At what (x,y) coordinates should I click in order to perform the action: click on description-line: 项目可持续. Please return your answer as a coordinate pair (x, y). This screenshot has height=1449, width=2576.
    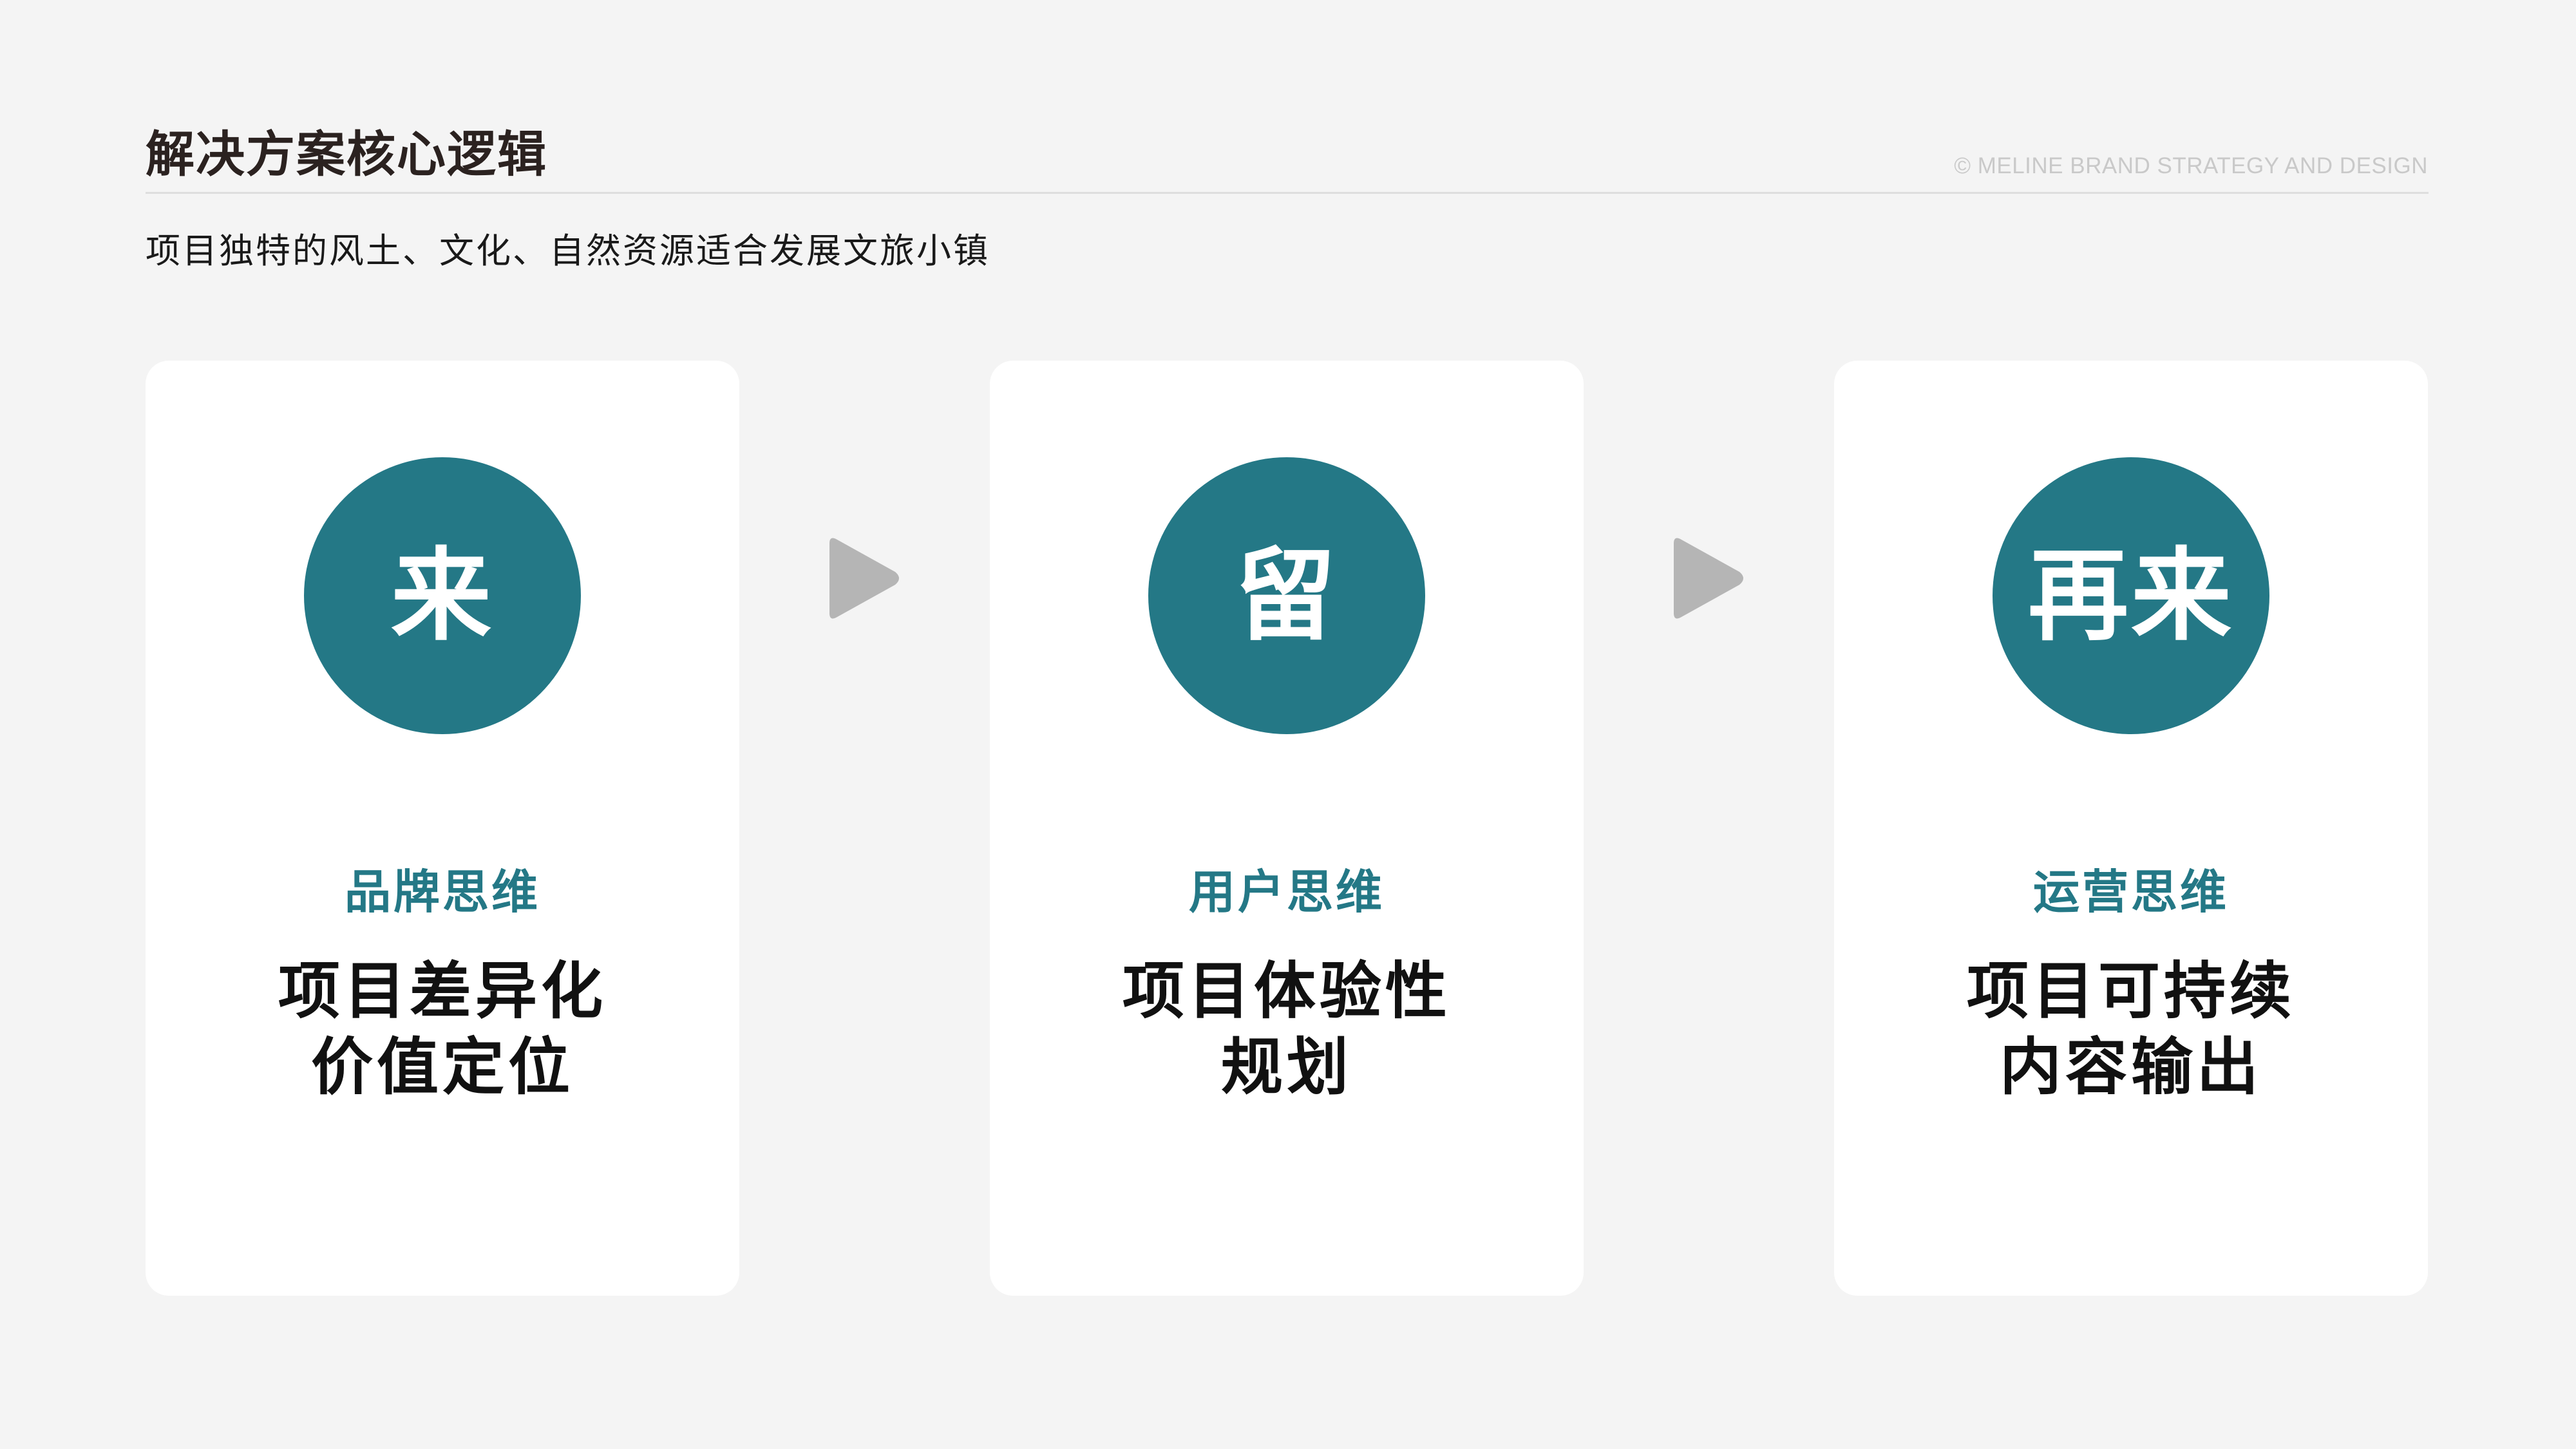
    Looking at the image, I should click on (2131, 991).